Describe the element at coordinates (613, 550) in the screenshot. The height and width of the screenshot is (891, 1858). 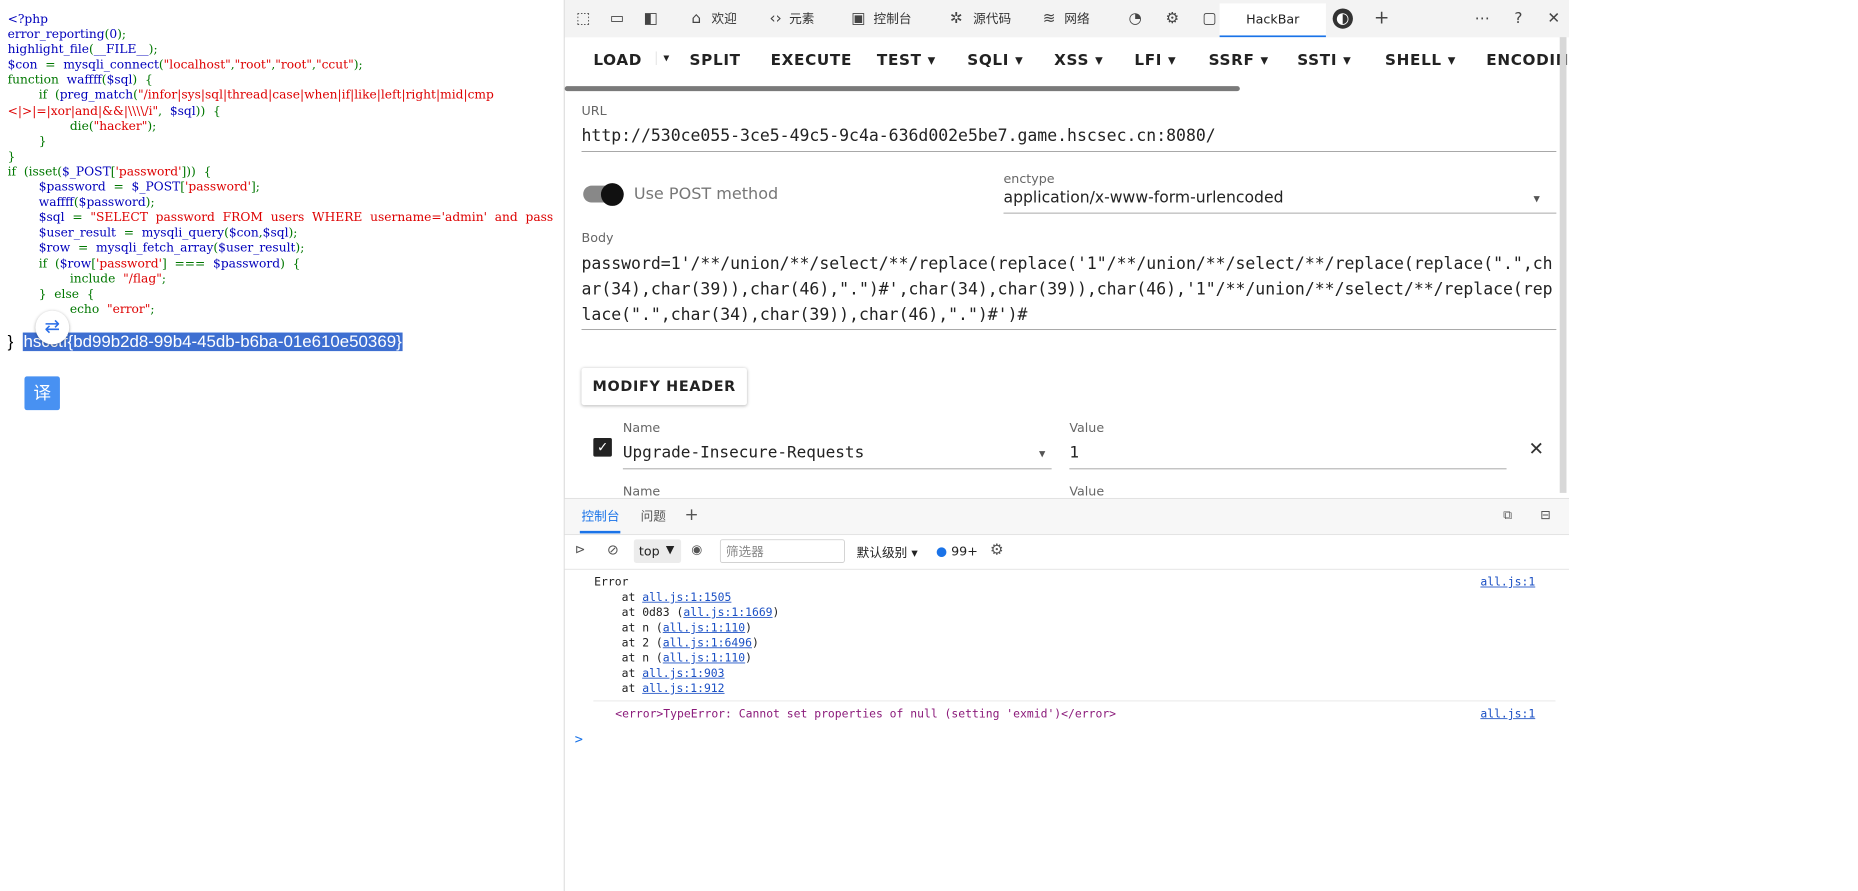
I see `clear-console-icon: ⊘` at that location.